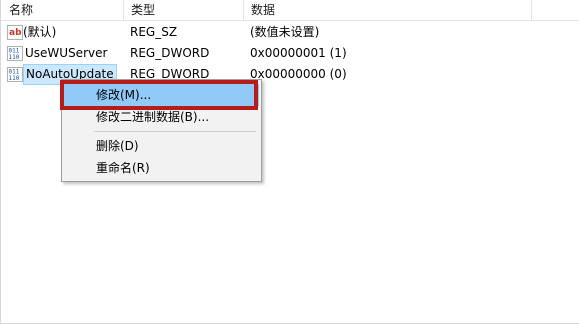 This screenshot has width=579, height=324. What do you see at coordinates (531, 10) in the screenshot?
I see `column-divider` at bounding box center [531, 10].